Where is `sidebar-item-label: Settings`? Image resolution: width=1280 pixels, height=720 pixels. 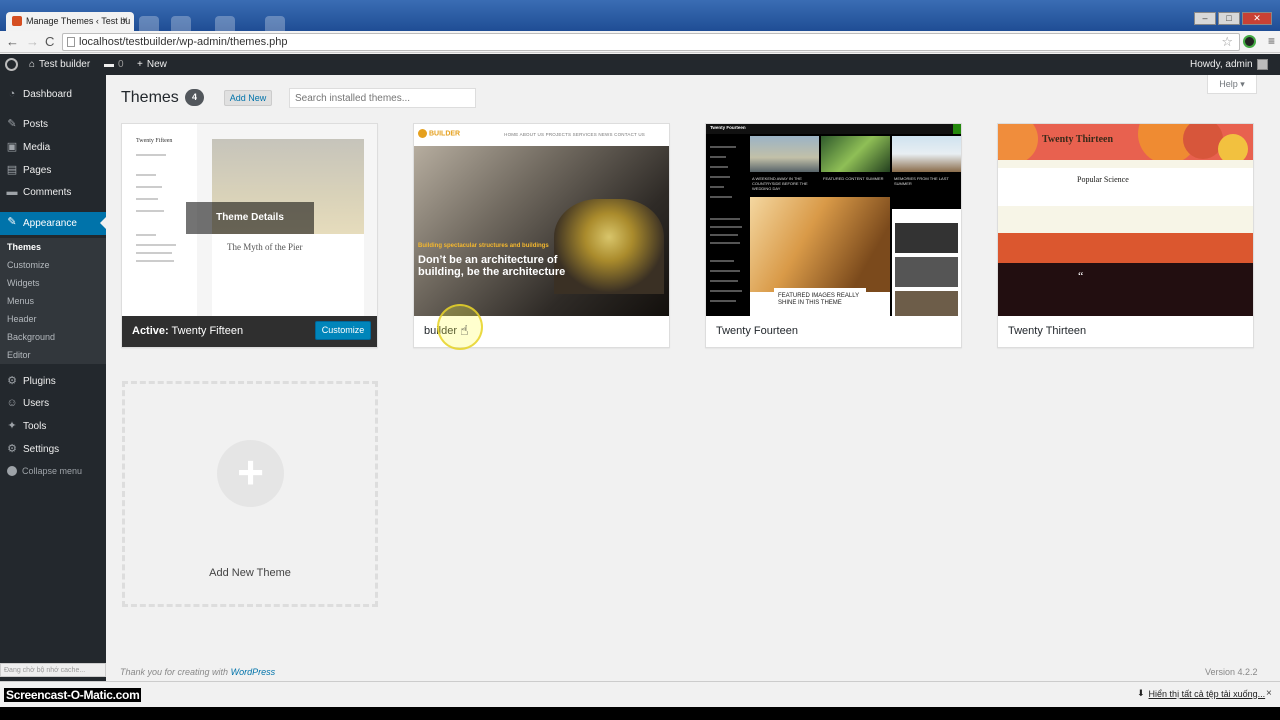 sidebar-item-label: Settings is located at coordinates (41, 449).